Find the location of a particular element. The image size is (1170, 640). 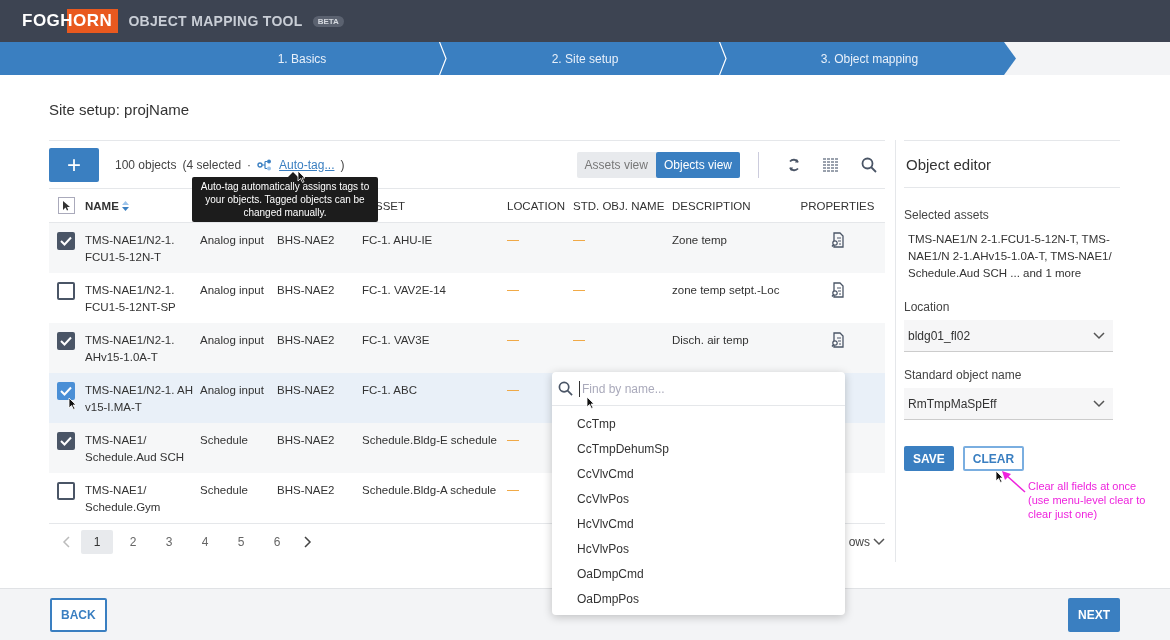

dropdown-option: HcVlvPos is located at coordinates (698, 548).